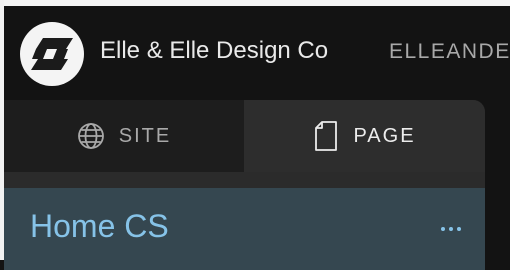 This screenshot has height=270, width=510. I want to click on more-options-button, so click(451, 229).